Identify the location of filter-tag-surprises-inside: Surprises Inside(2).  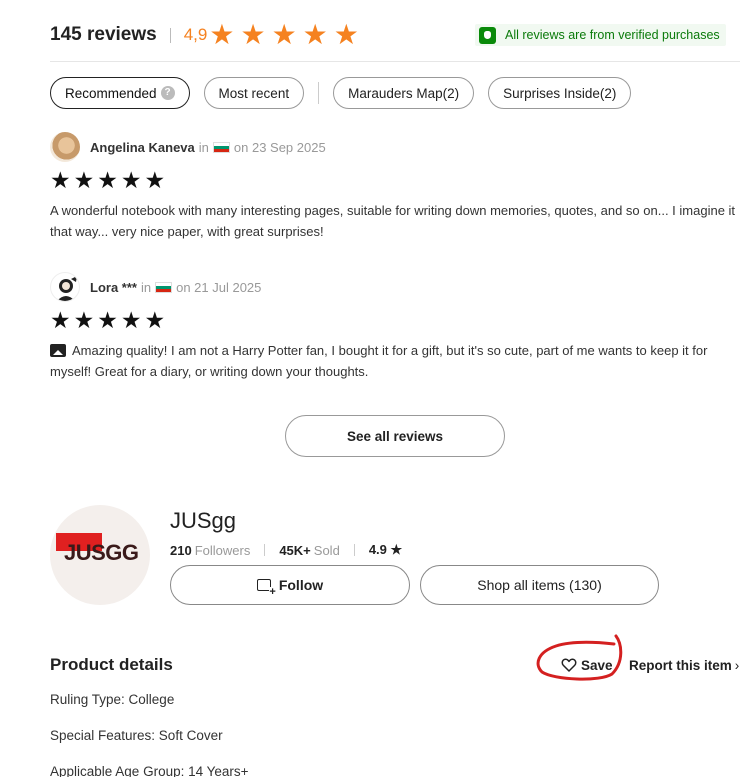
(560, 93).